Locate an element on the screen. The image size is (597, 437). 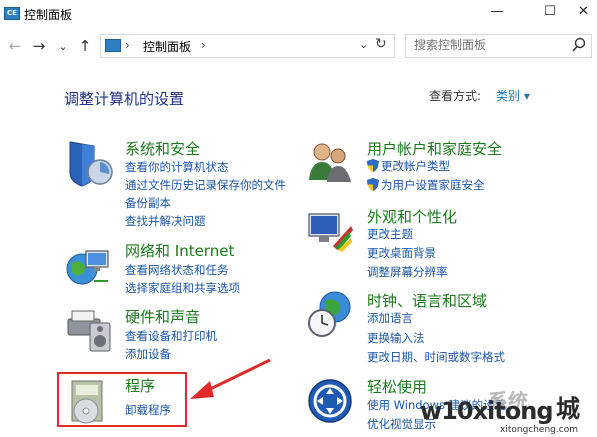
search-box is located at coordinates (498, 46).